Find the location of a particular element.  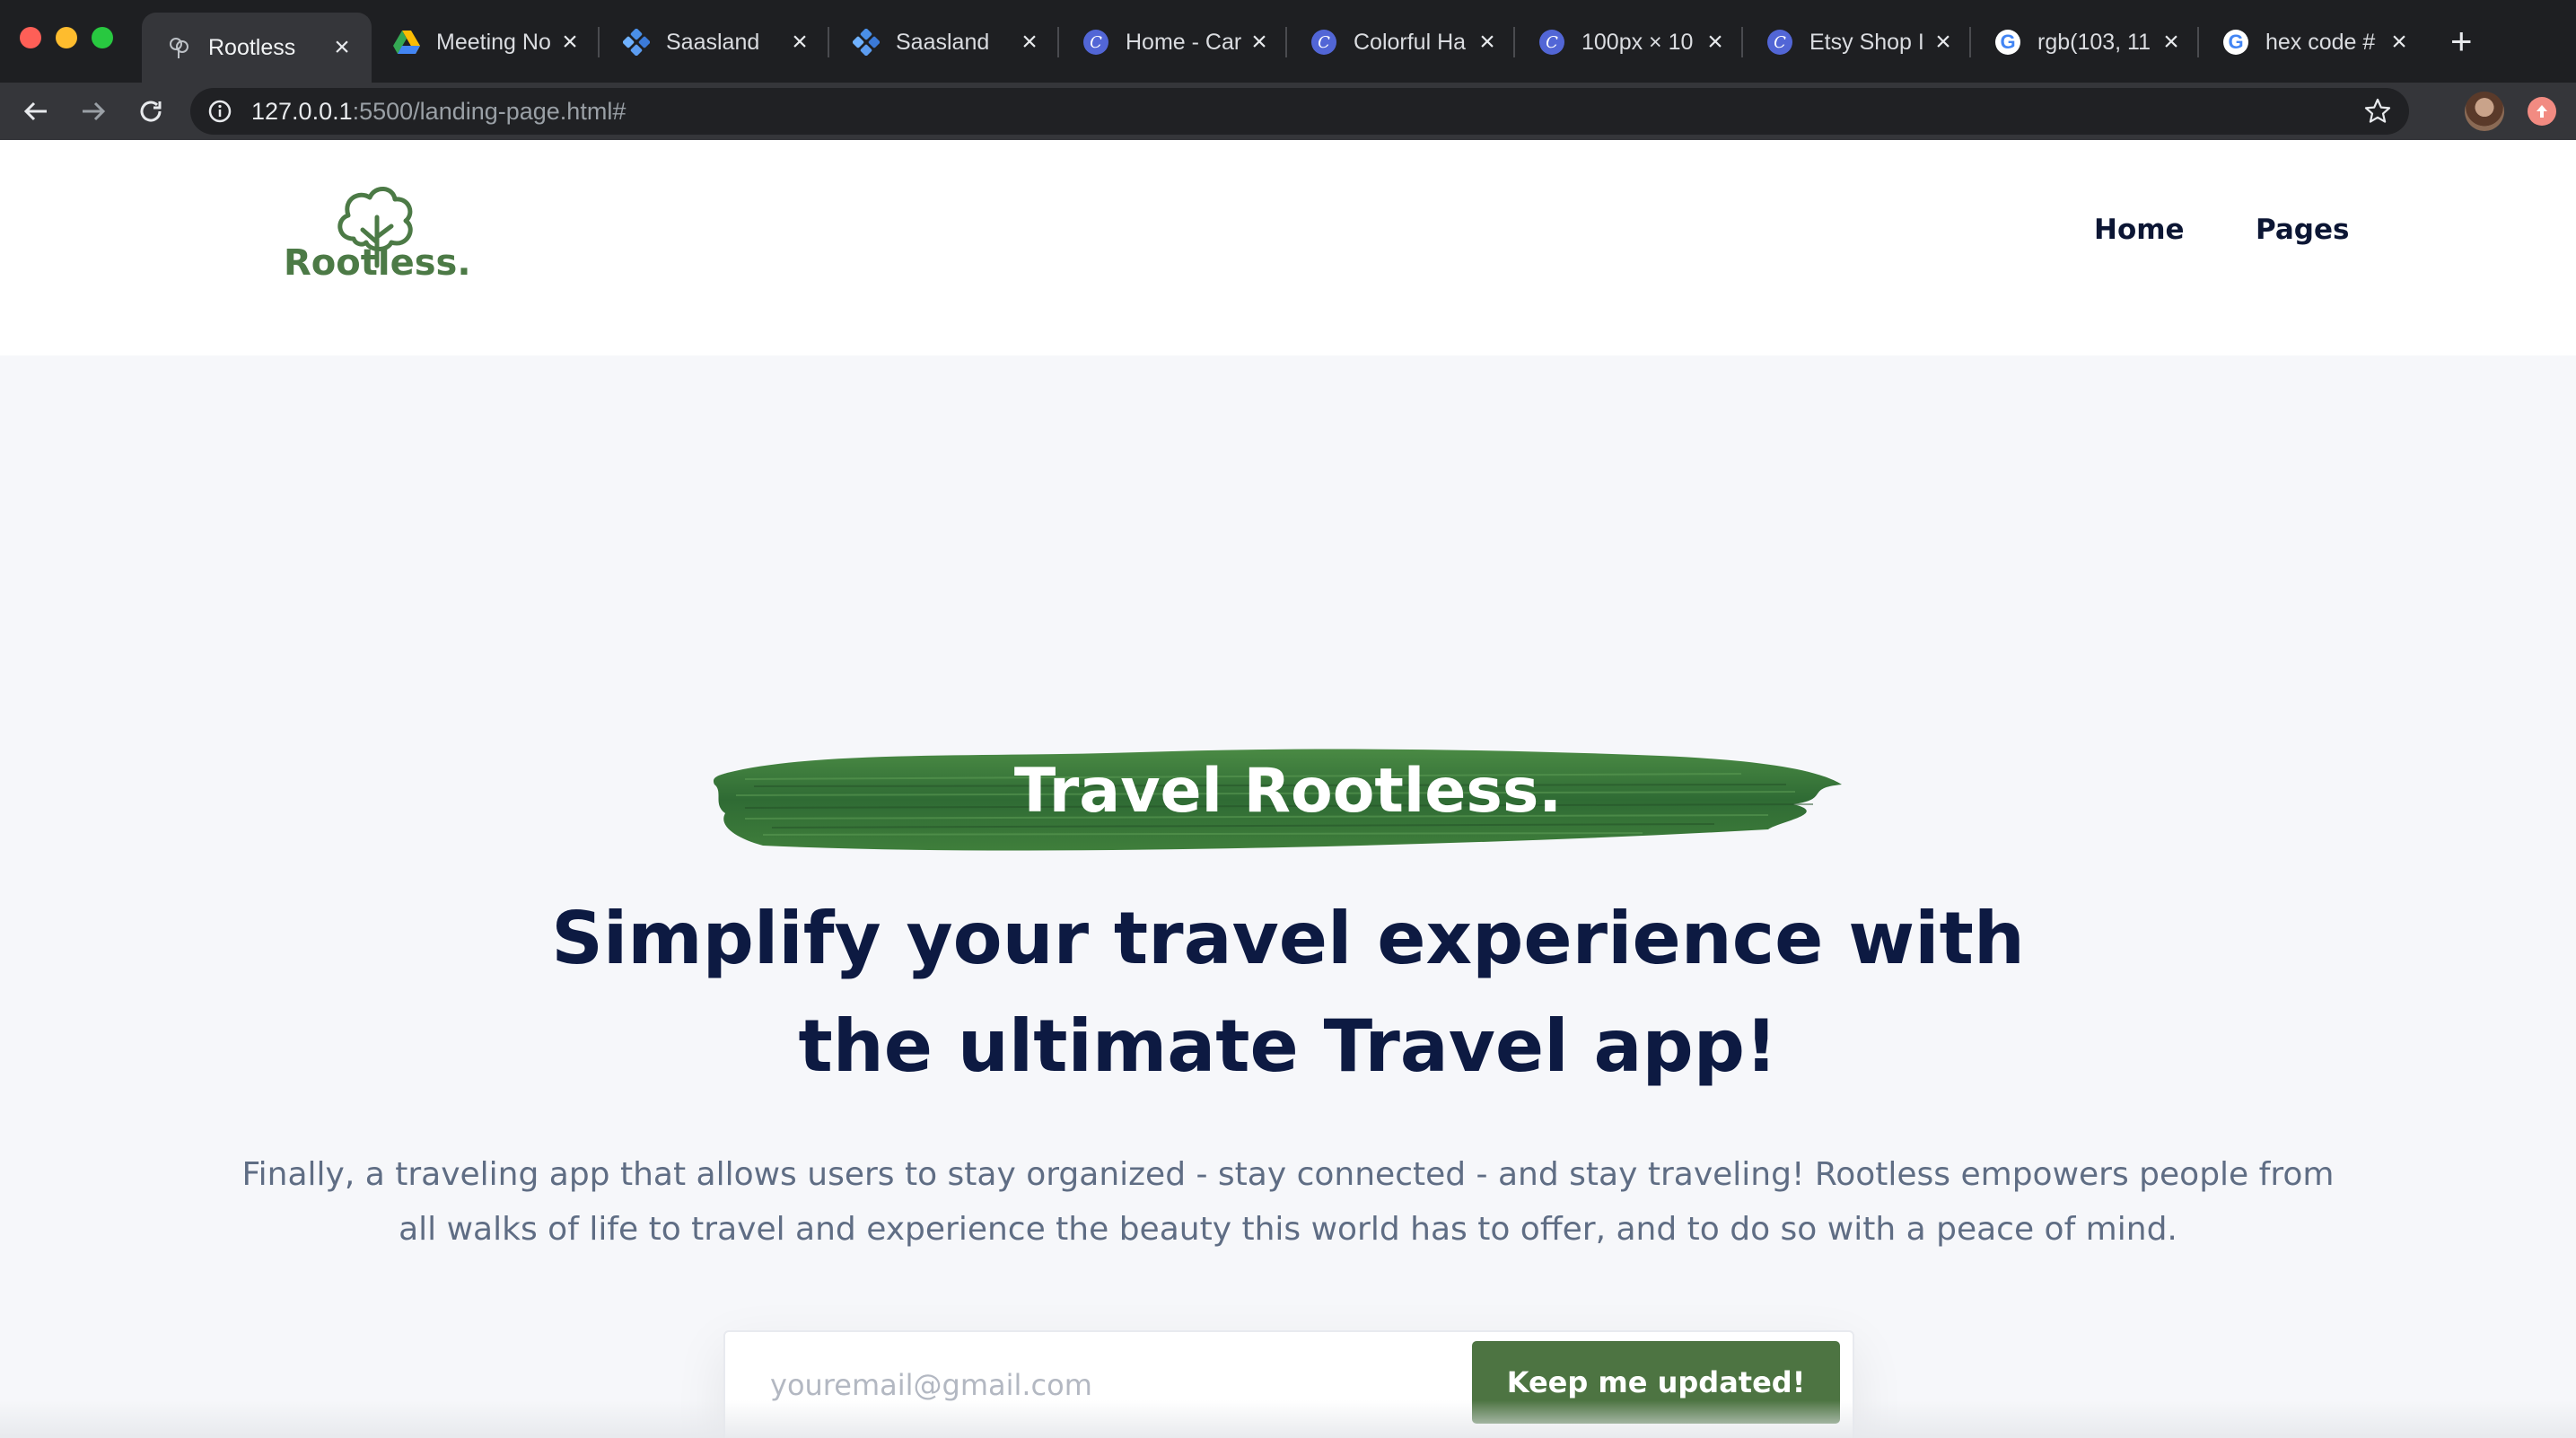

tab-saasland-2: Saasland × is located at coordinates (944, 42).